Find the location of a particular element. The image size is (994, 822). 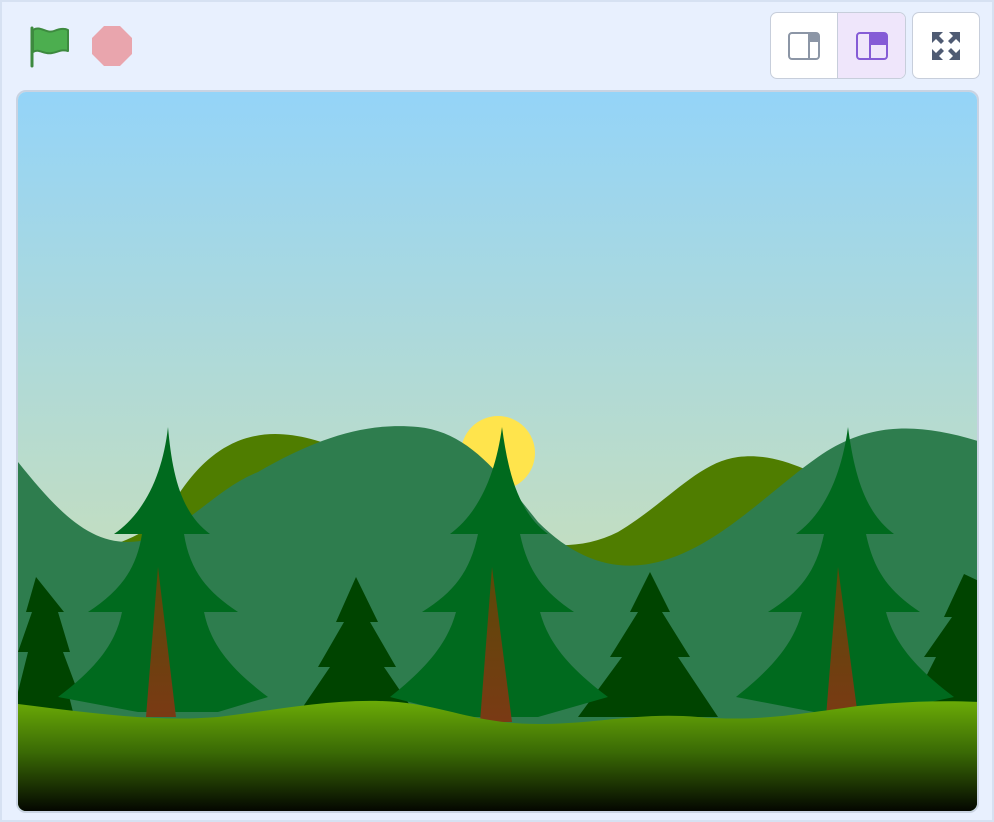

normal-stage-button is located at coordinates (871, 45).